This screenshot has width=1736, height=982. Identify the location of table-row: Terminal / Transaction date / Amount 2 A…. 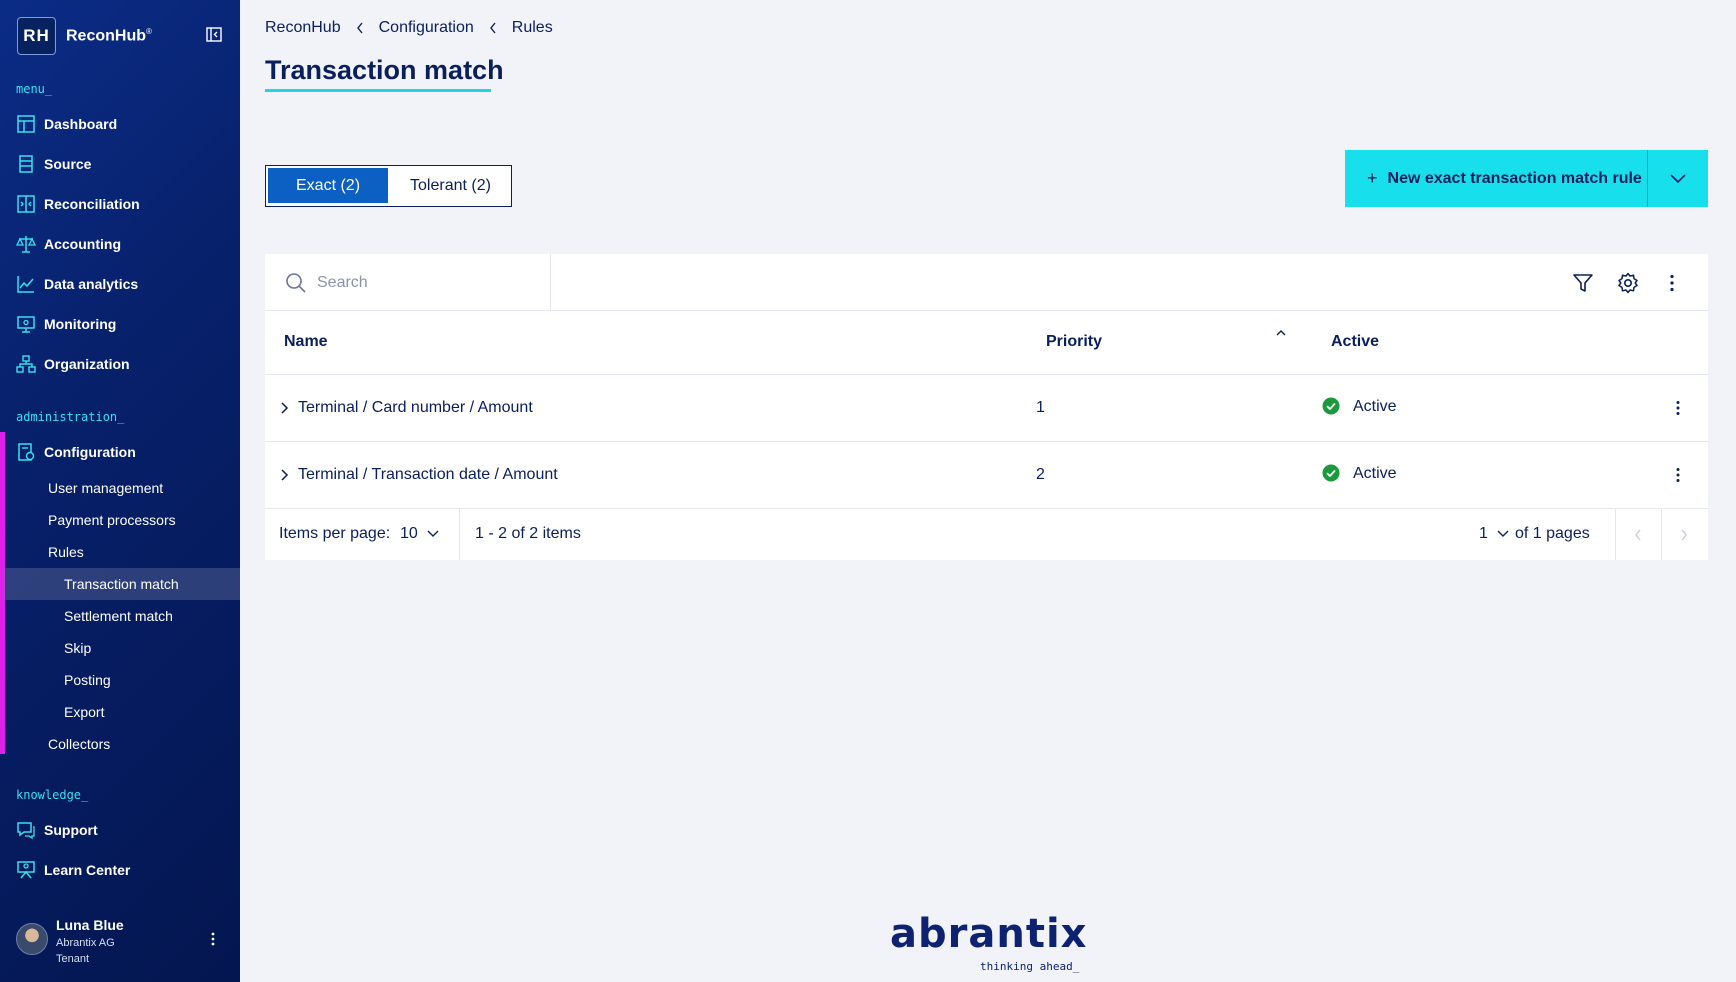
(986, 475).